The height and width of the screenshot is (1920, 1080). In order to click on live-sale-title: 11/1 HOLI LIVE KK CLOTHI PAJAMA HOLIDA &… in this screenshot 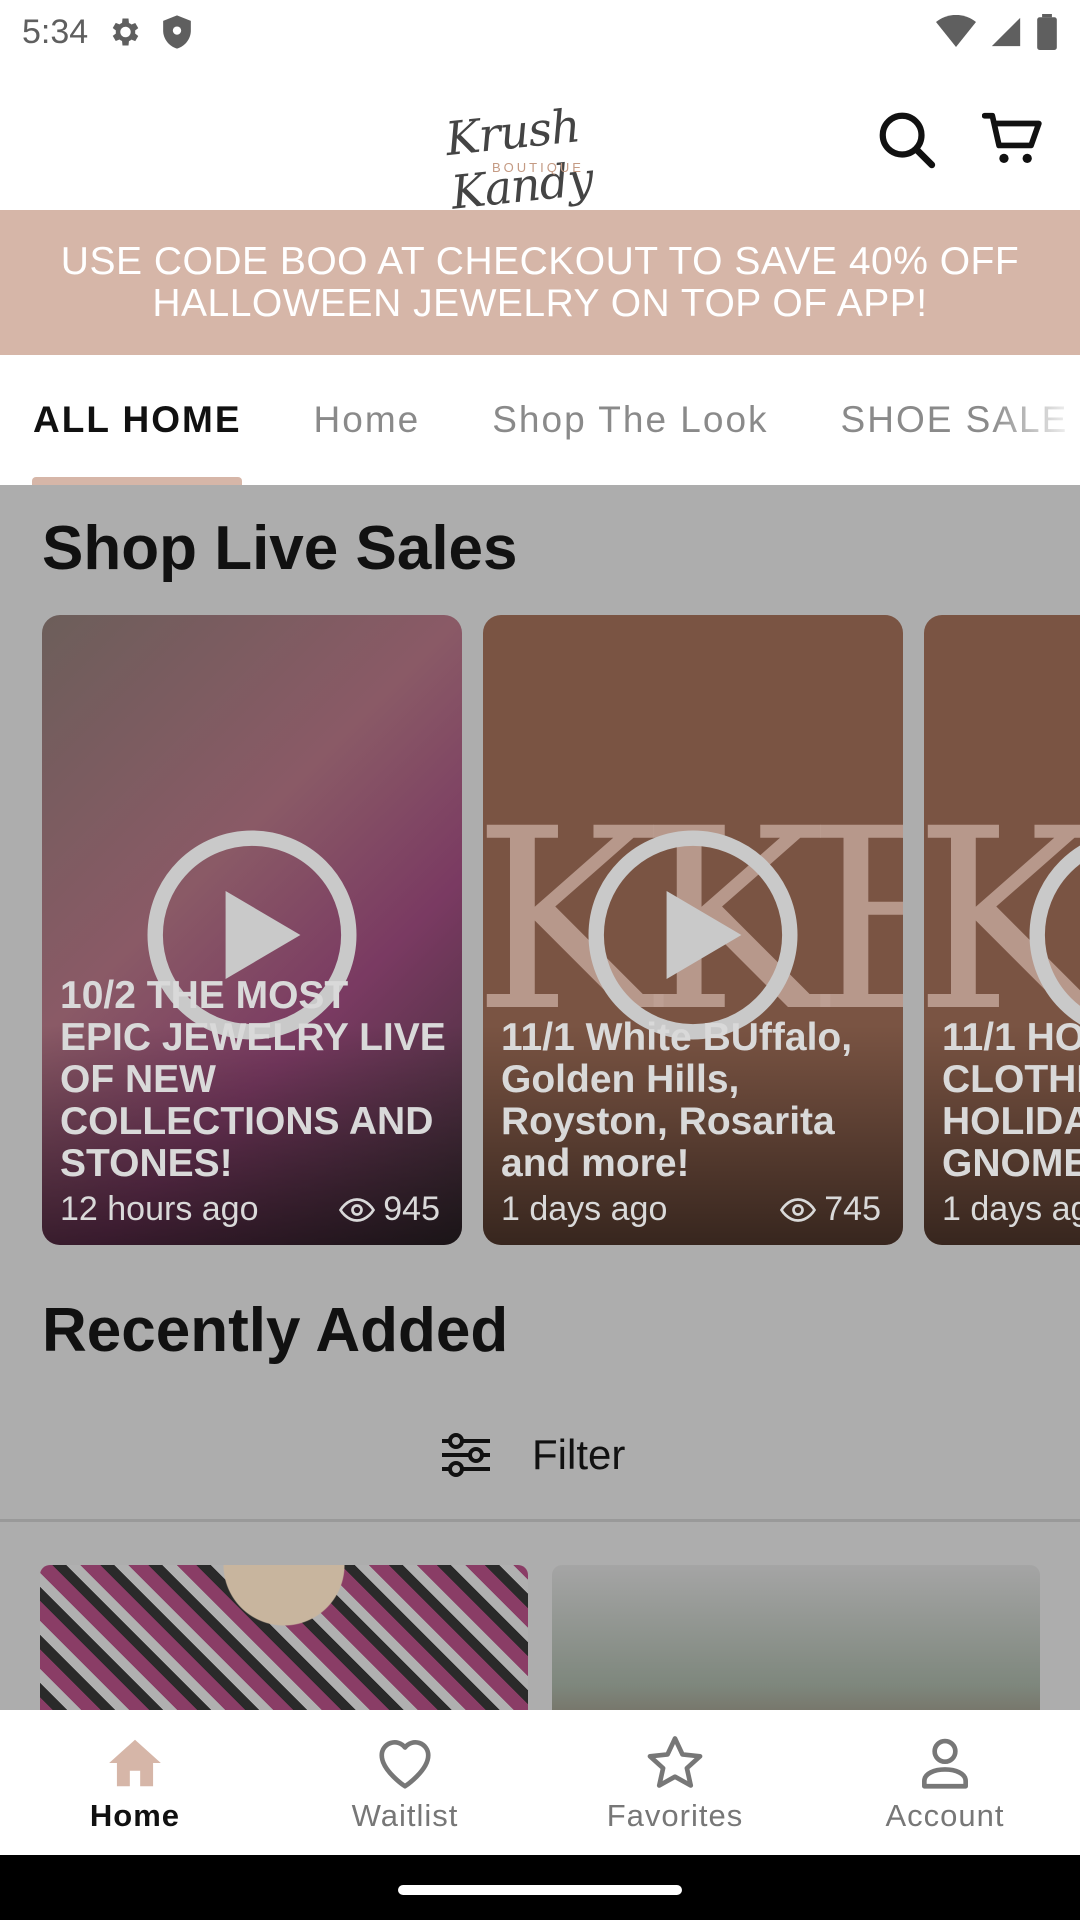, I will do `click(1011, 1100)`.